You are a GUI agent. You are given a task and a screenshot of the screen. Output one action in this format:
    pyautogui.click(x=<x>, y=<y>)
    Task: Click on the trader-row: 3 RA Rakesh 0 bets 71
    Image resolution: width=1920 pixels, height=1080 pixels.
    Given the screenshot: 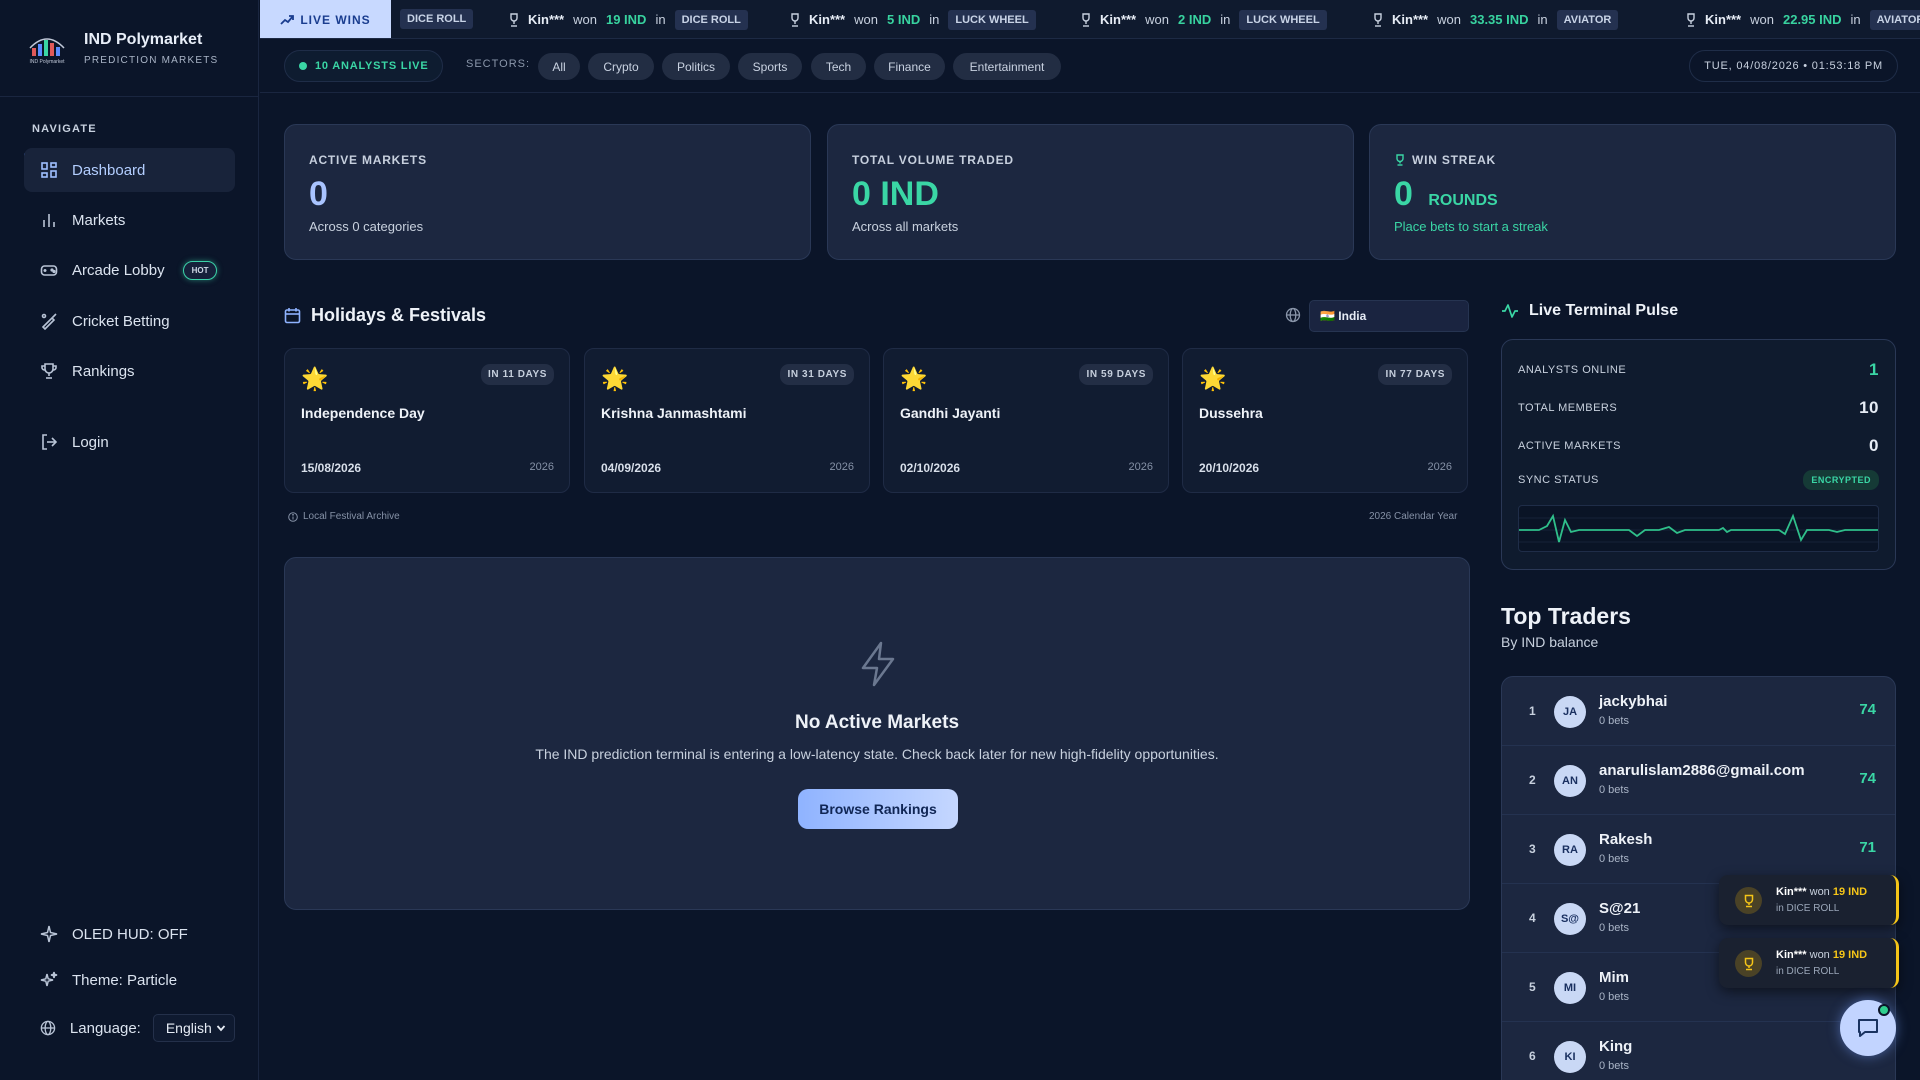 What is the action you would take?
    pyautogui.click(x=1698, y=849)
    